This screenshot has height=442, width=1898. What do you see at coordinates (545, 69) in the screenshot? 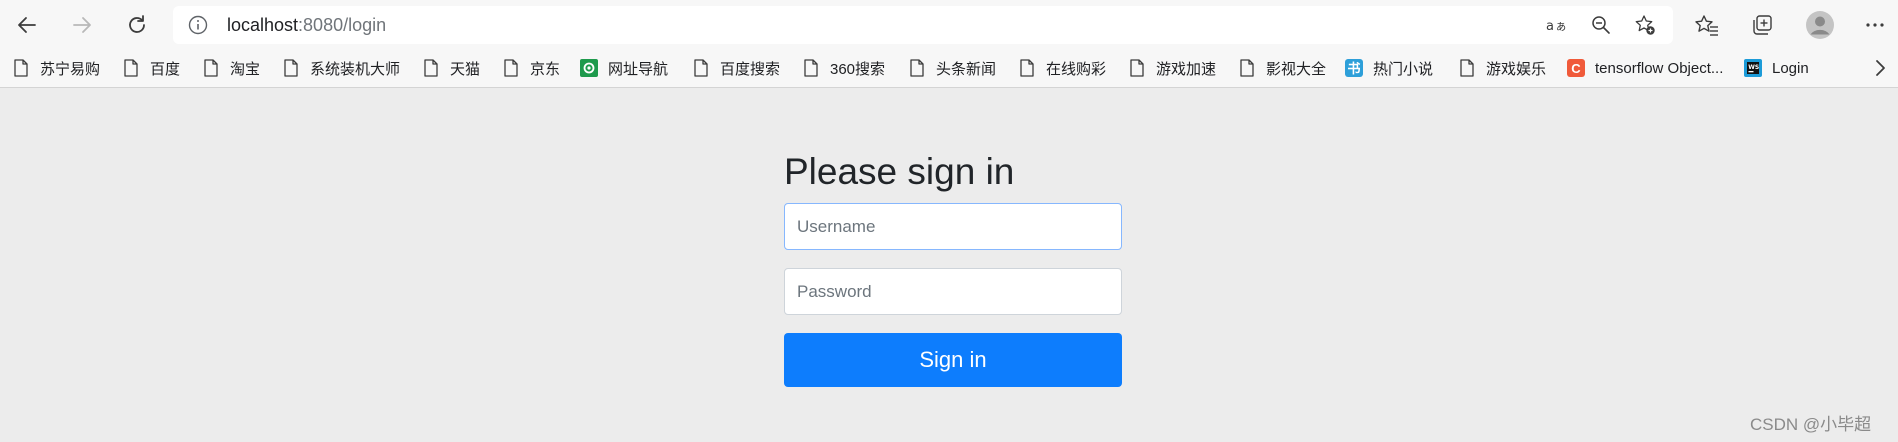
I see `bookmark-label: 京东` at bounding box center [545, 69].